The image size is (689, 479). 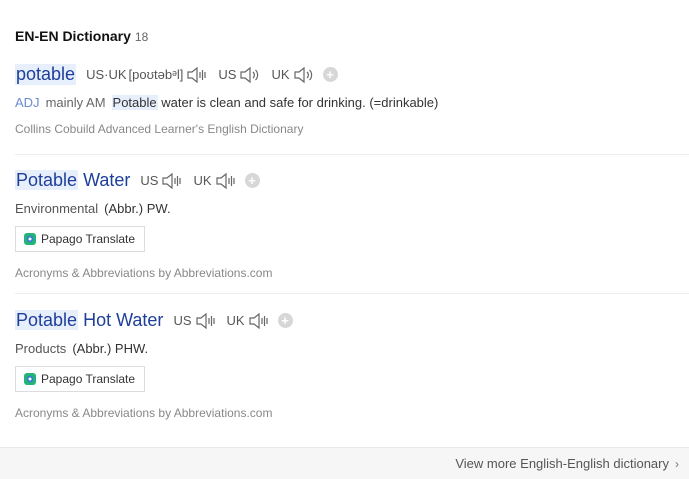 I want to click on category-label: Environmental, so click(x=57, y=208).